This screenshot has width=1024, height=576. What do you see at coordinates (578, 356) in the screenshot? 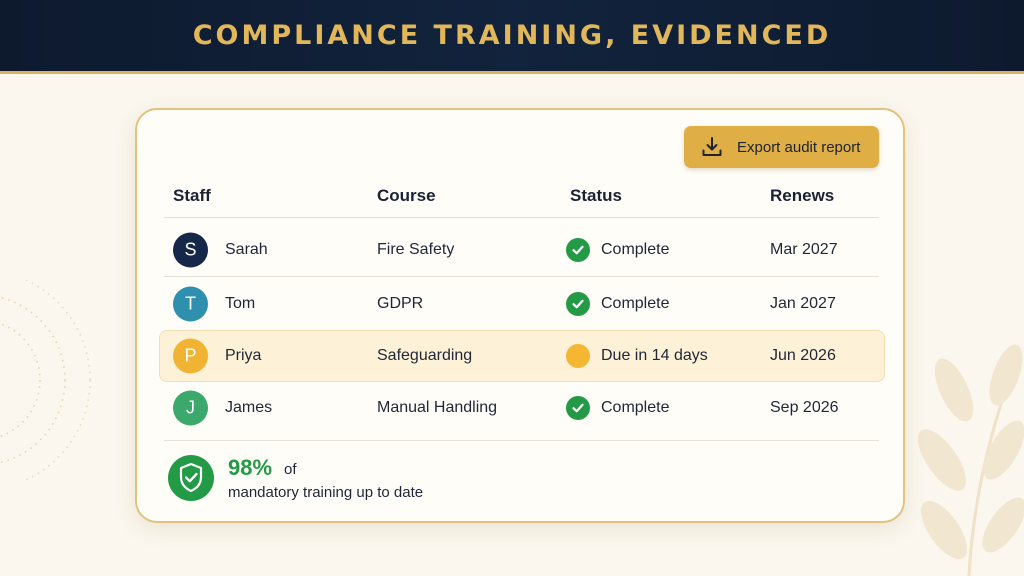
I see `pending-dot-icon` at bounding box center [578, 356].